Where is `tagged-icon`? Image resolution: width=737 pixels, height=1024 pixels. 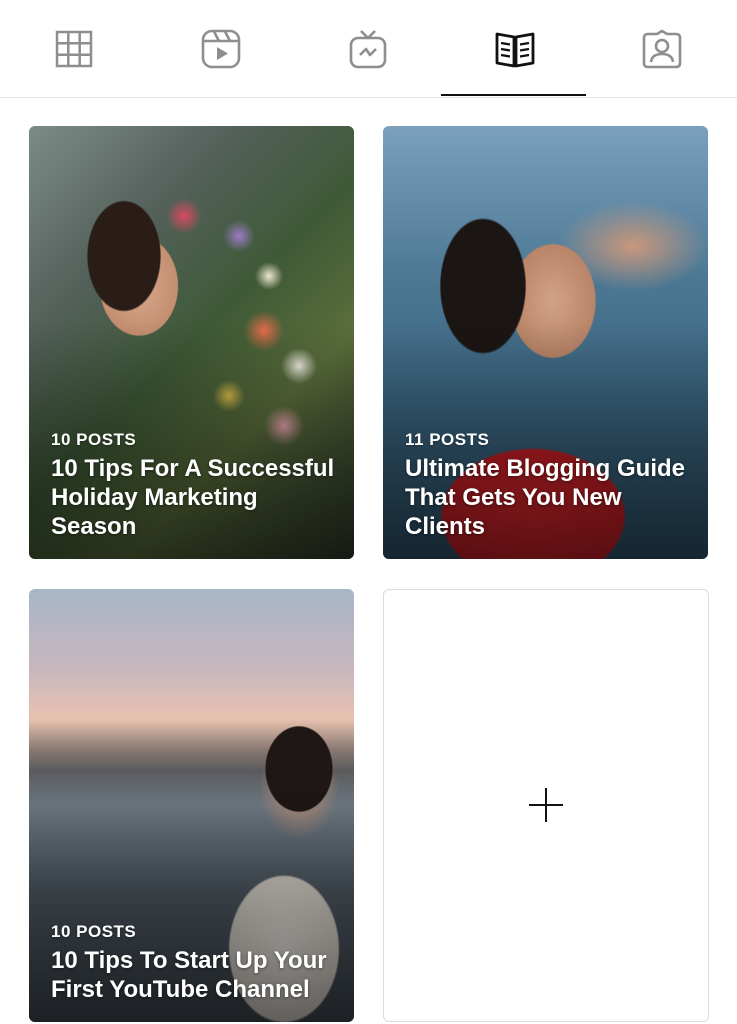
tagged-icon is located at coordinates (661, 48).